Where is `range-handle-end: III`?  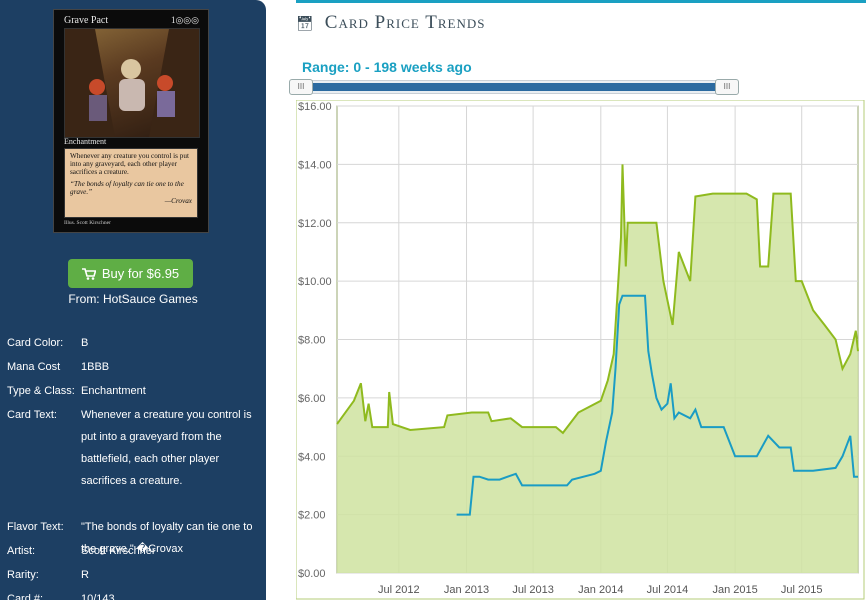 range-handle-end: III is located at coordinates (727, 87).